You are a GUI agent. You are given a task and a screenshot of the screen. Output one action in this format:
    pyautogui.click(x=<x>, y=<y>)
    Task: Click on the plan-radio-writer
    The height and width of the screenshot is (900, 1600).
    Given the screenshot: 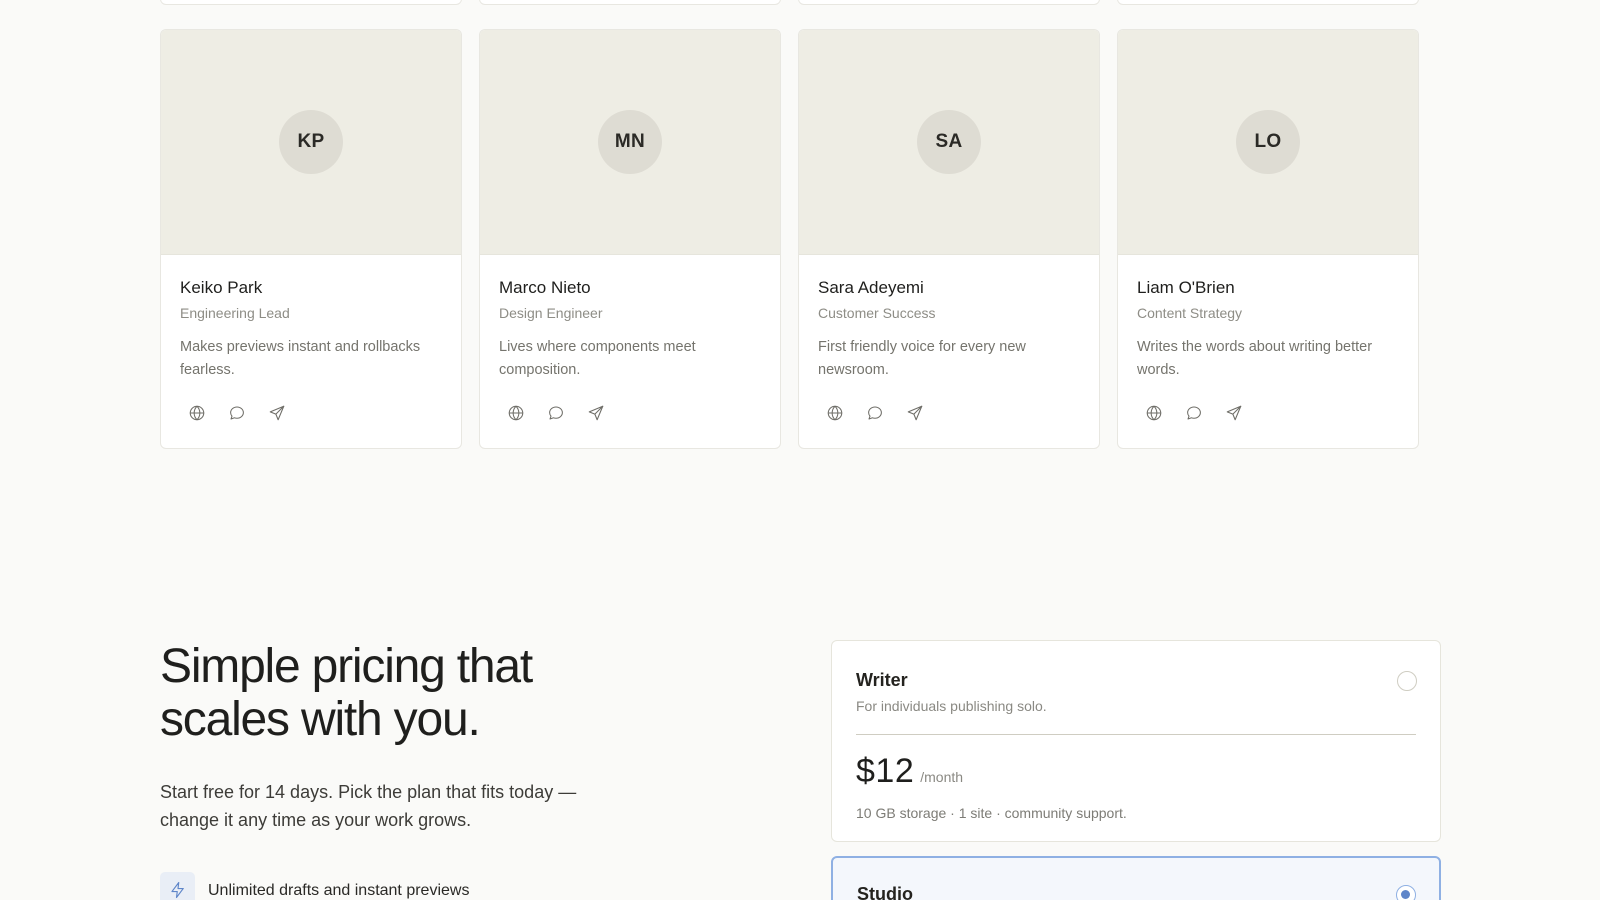 What is the action you would take?
    pyautogui.click(x=1407, y=681)
    